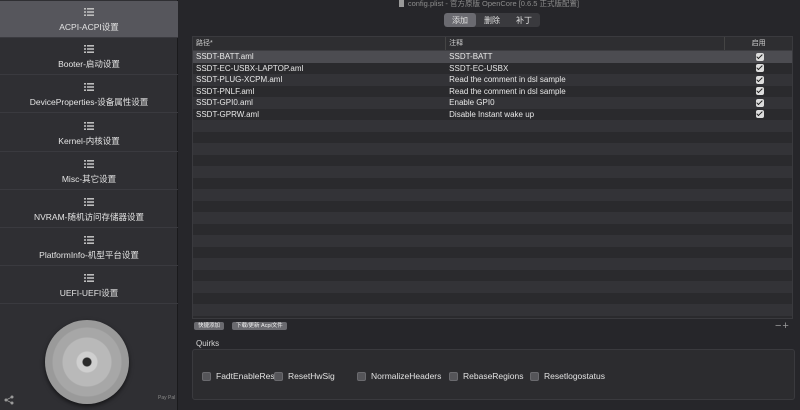 The height and width of the screenshot is (410, 800). I want to click on quirk-fadtenablereset: FadtEnableReset, so click(242, 376).